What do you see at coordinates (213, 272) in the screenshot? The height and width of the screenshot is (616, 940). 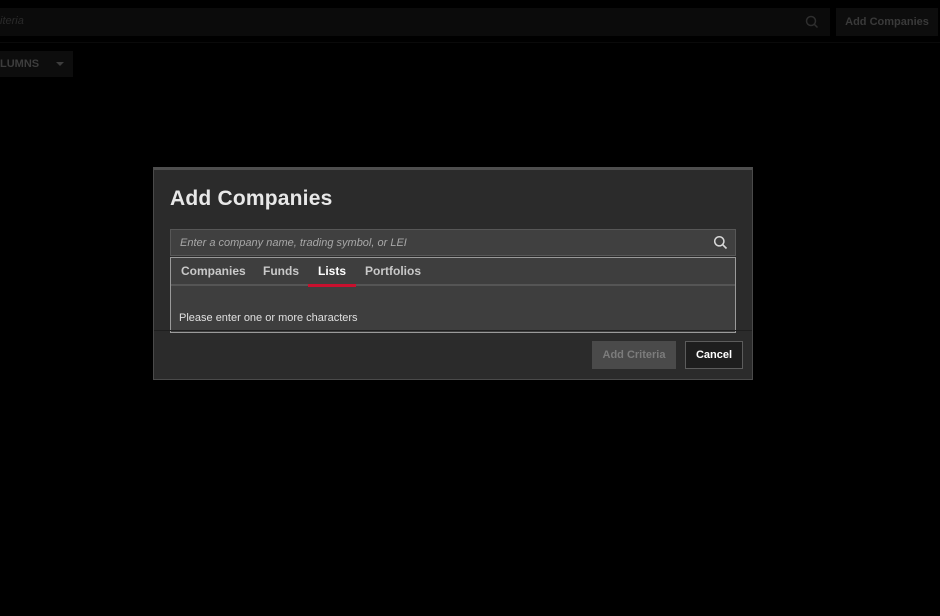 I see `tab-companies: Companies` at bounding box center [213, 272].